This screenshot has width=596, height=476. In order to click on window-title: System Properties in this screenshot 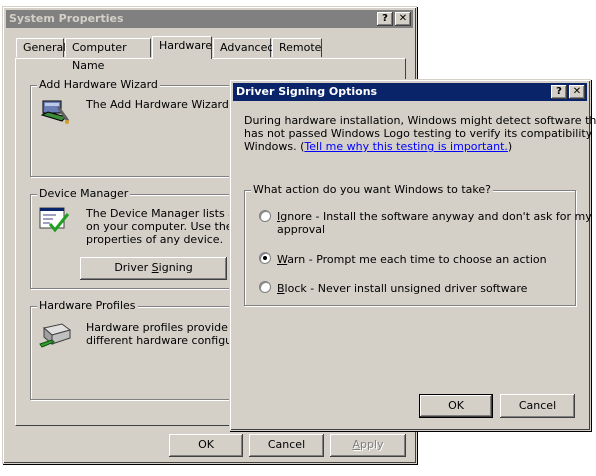, I will do `click(66, 18)`.